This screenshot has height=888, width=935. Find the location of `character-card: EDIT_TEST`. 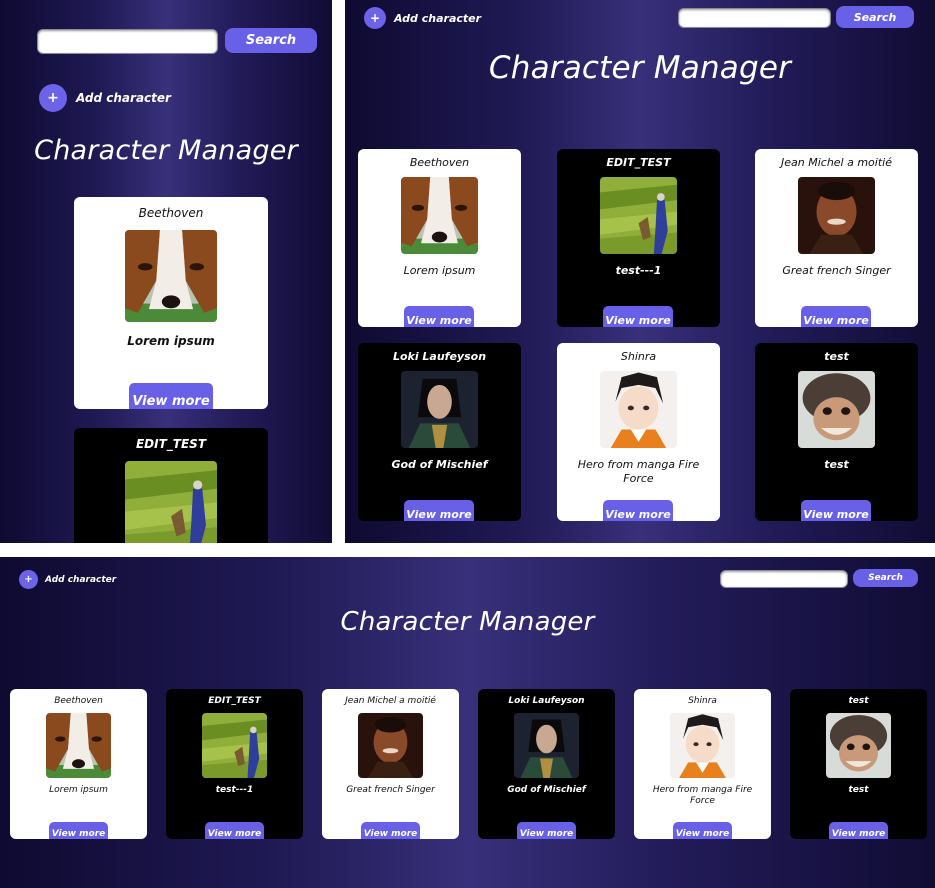

character-card: EDIT_TEST is located at coordinates (171, 485).